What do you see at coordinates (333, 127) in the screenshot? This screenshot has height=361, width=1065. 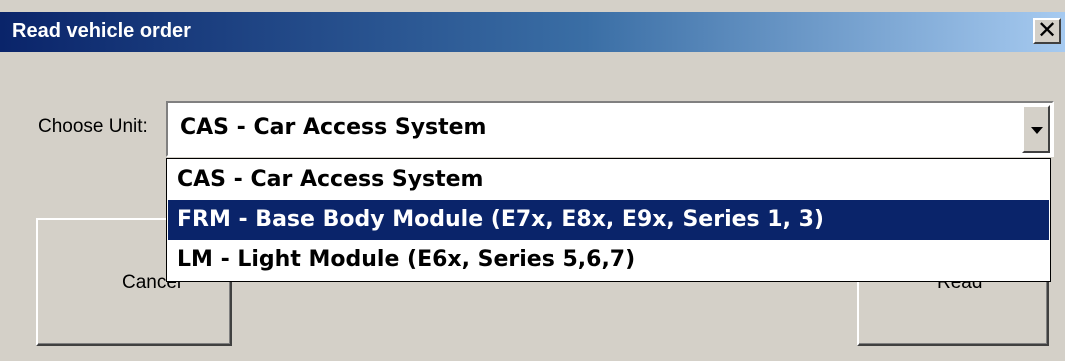 I see `unit-select-value: CAS - Car Access System` at bounding box center [333, 127].